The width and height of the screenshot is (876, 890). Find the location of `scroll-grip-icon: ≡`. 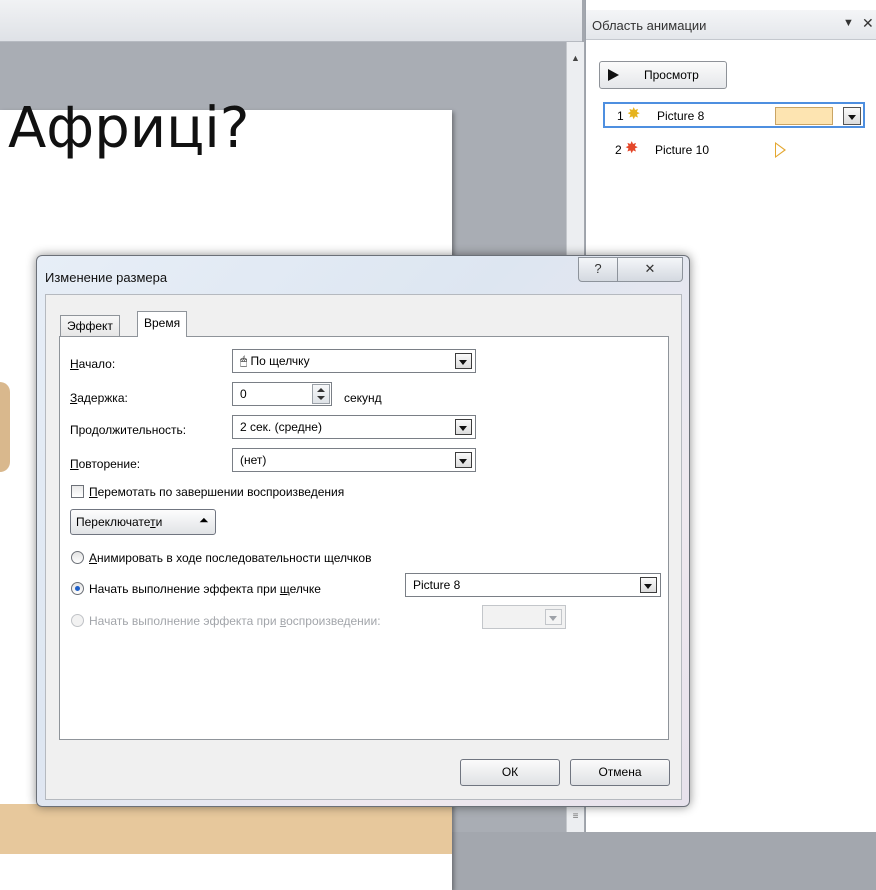

scroll-grip-icon: ≡ is located at coordinates (575, 817).